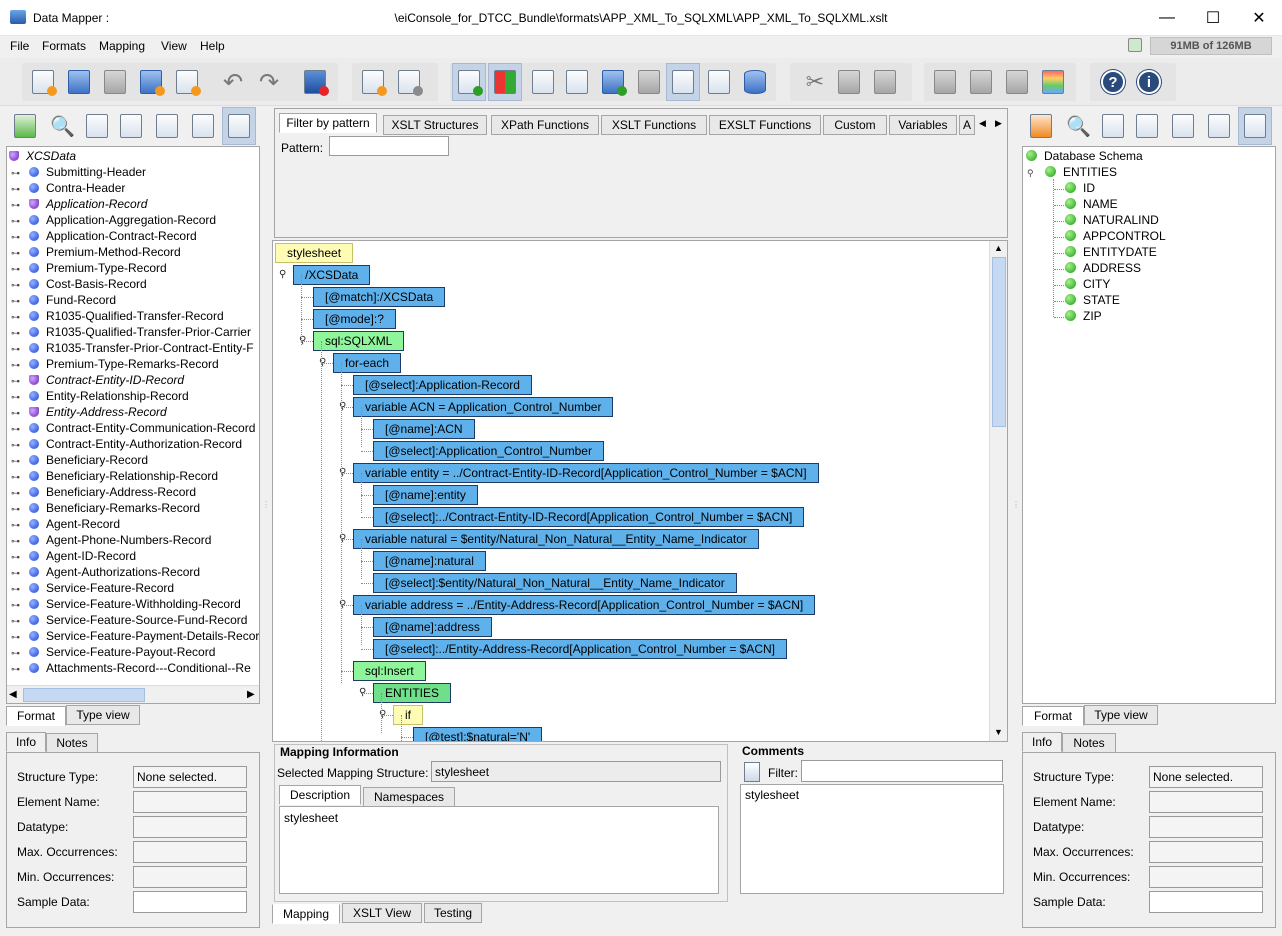 The height and width of the screenshot is (936, 1282). I want to click on right-tab-type-view: Type view, so click(1121, 715).